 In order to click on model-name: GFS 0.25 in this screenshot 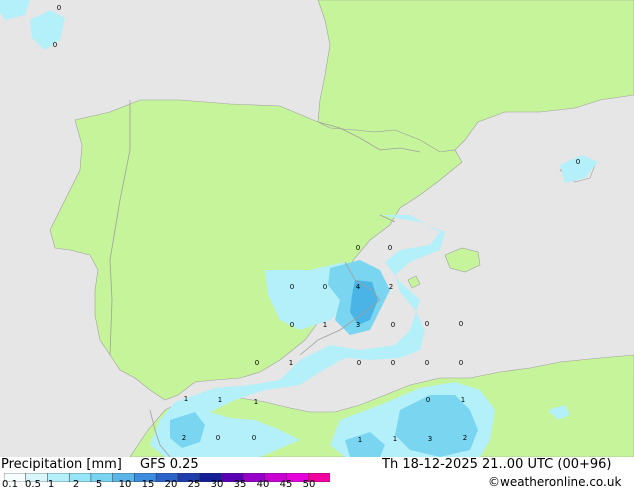, I will do `click(169, 464)`.